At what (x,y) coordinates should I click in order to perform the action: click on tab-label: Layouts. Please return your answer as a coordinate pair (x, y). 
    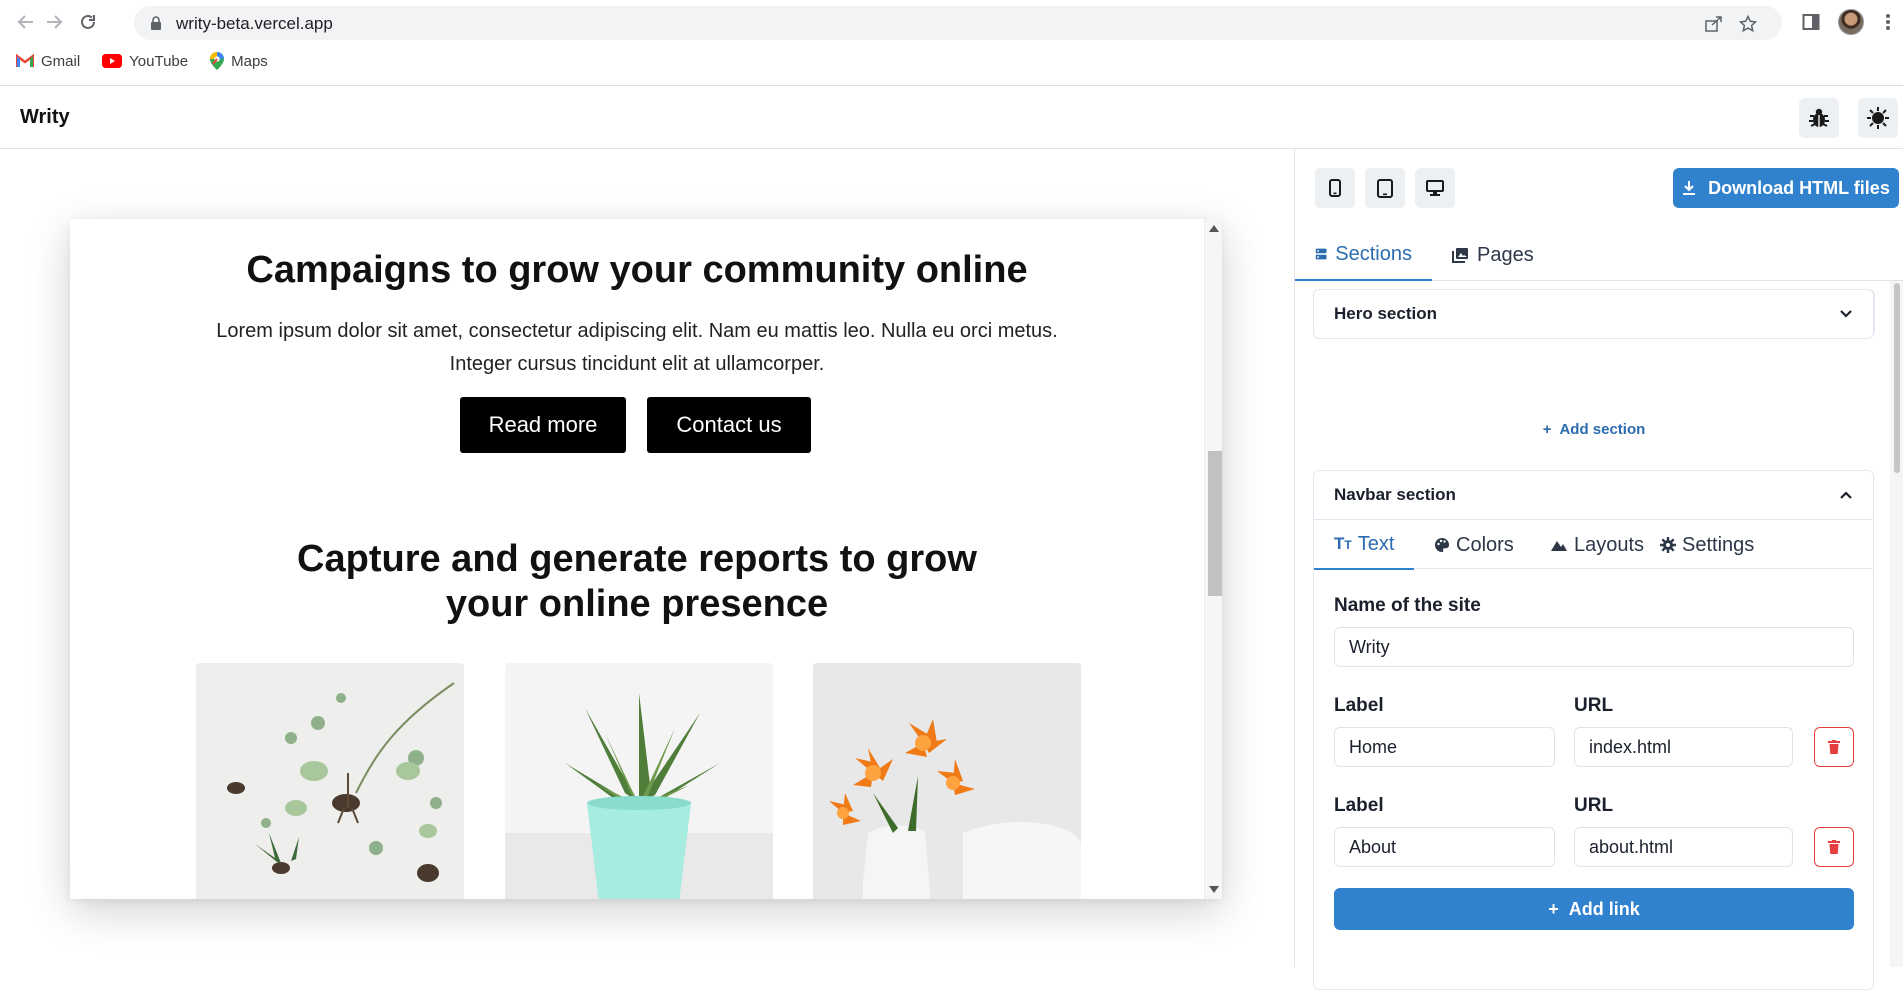
    Looking at the image, I should click on (1609, 544).